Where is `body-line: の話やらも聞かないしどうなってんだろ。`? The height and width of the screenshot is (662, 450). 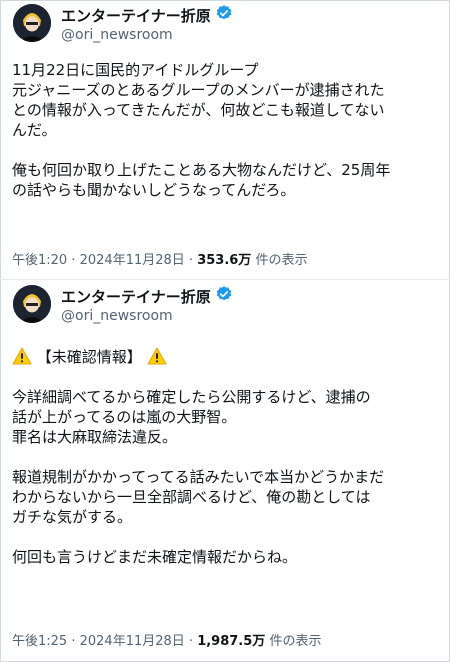
body-line: の話やらも聞かないしどうなってんだろ。 is located at coordinates (154, 190).